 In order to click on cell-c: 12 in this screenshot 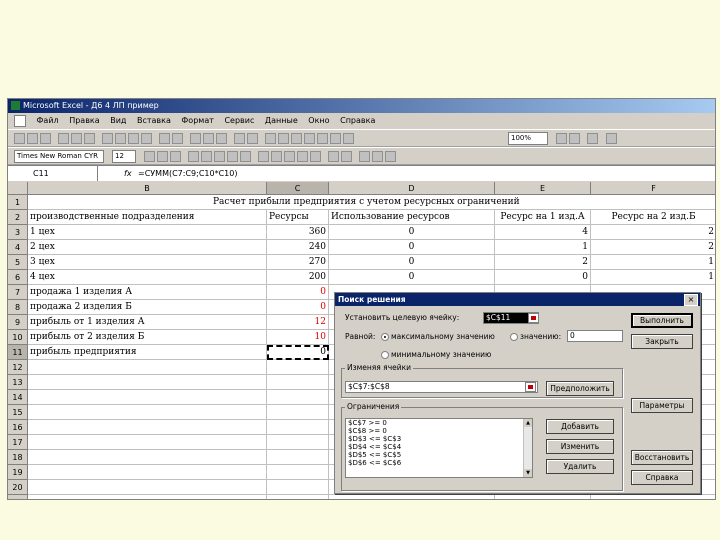, I will do `click(298, 322)`.